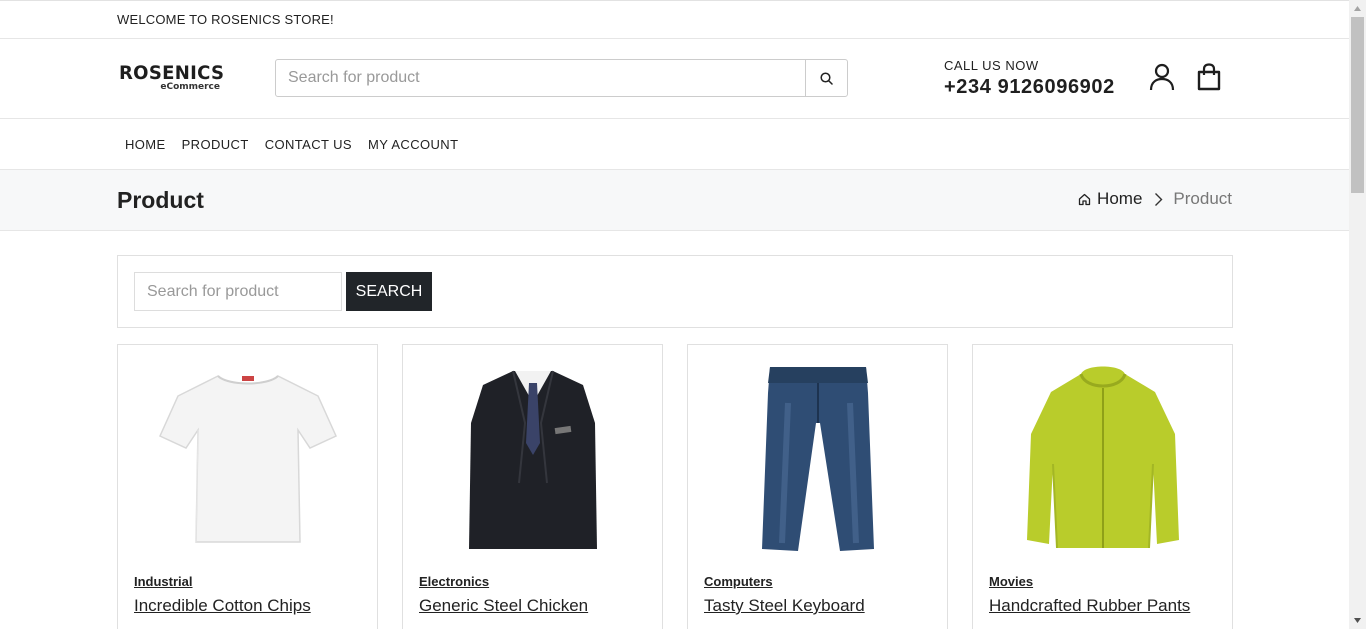  Describe the element at coordinates (1357, 620) in the screenshot. I see `scroll-down-arrow-icon` at that location.